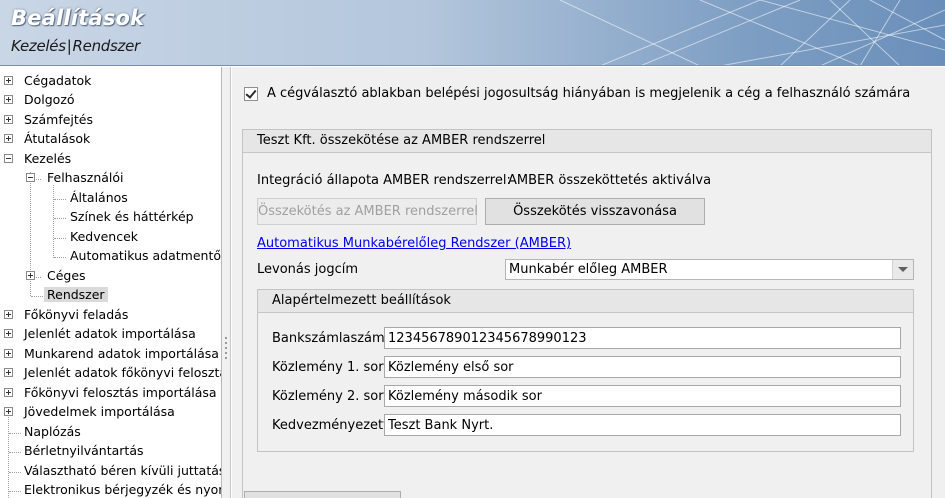  I want to click on tree-item-kezeles: Kezelés, so click(38, 158).